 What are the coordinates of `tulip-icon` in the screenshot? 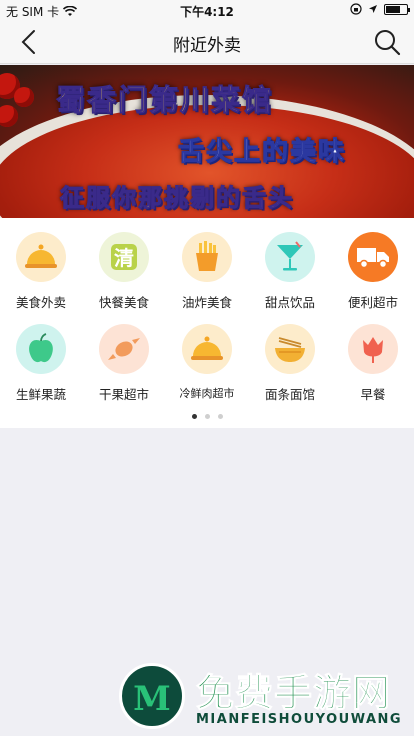 It's located at (373, 350).